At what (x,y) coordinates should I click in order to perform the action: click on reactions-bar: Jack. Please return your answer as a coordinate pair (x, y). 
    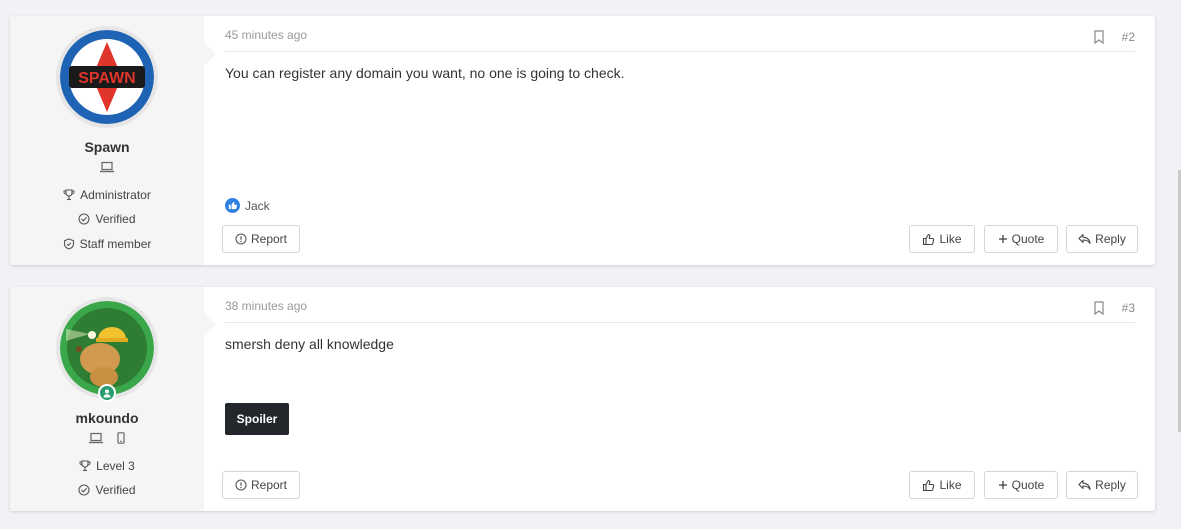
    Looking at the image, I should click on (247, 205).